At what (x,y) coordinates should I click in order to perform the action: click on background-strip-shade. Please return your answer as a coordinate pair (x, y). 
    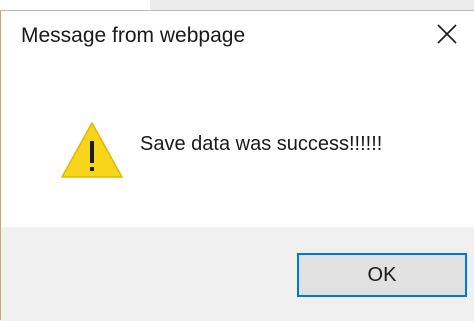
    Looking at the image, I should click on (312, 5).